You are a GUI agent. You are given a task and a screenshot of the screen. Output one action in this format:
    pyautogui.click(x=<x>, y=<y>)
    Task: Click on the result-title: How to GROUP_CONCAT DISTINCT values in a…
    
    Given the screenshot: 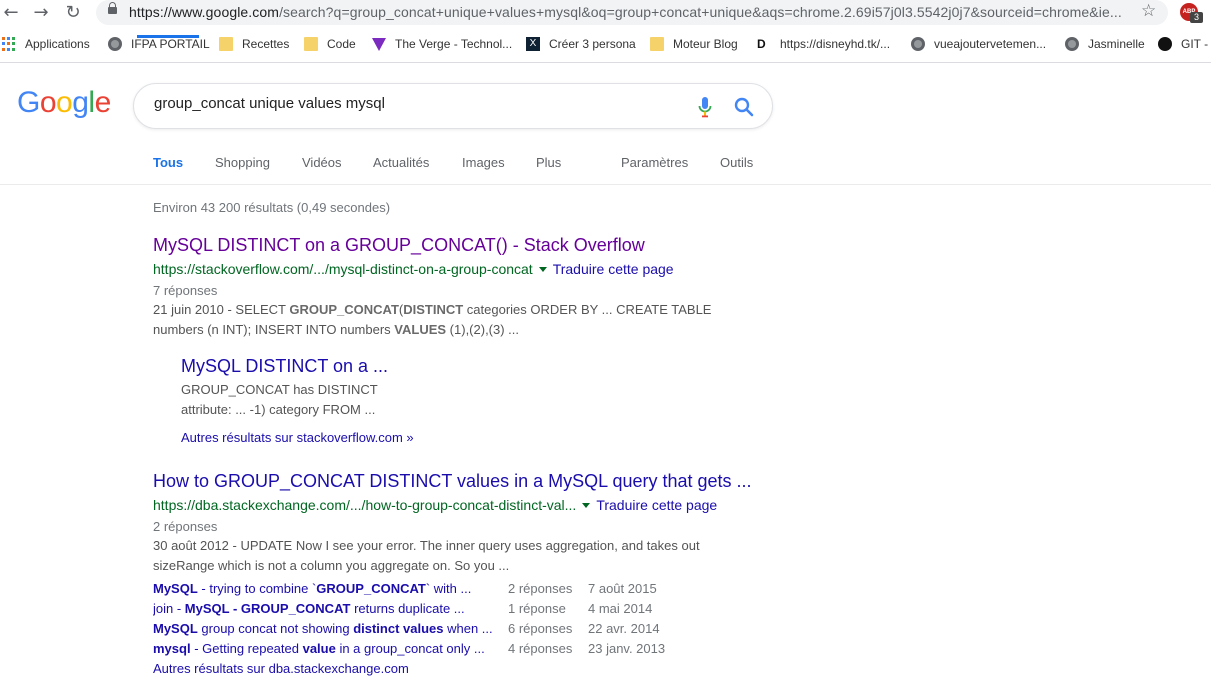 What is the action you would take?
    pyautogui.click(x=452, y=481)
    